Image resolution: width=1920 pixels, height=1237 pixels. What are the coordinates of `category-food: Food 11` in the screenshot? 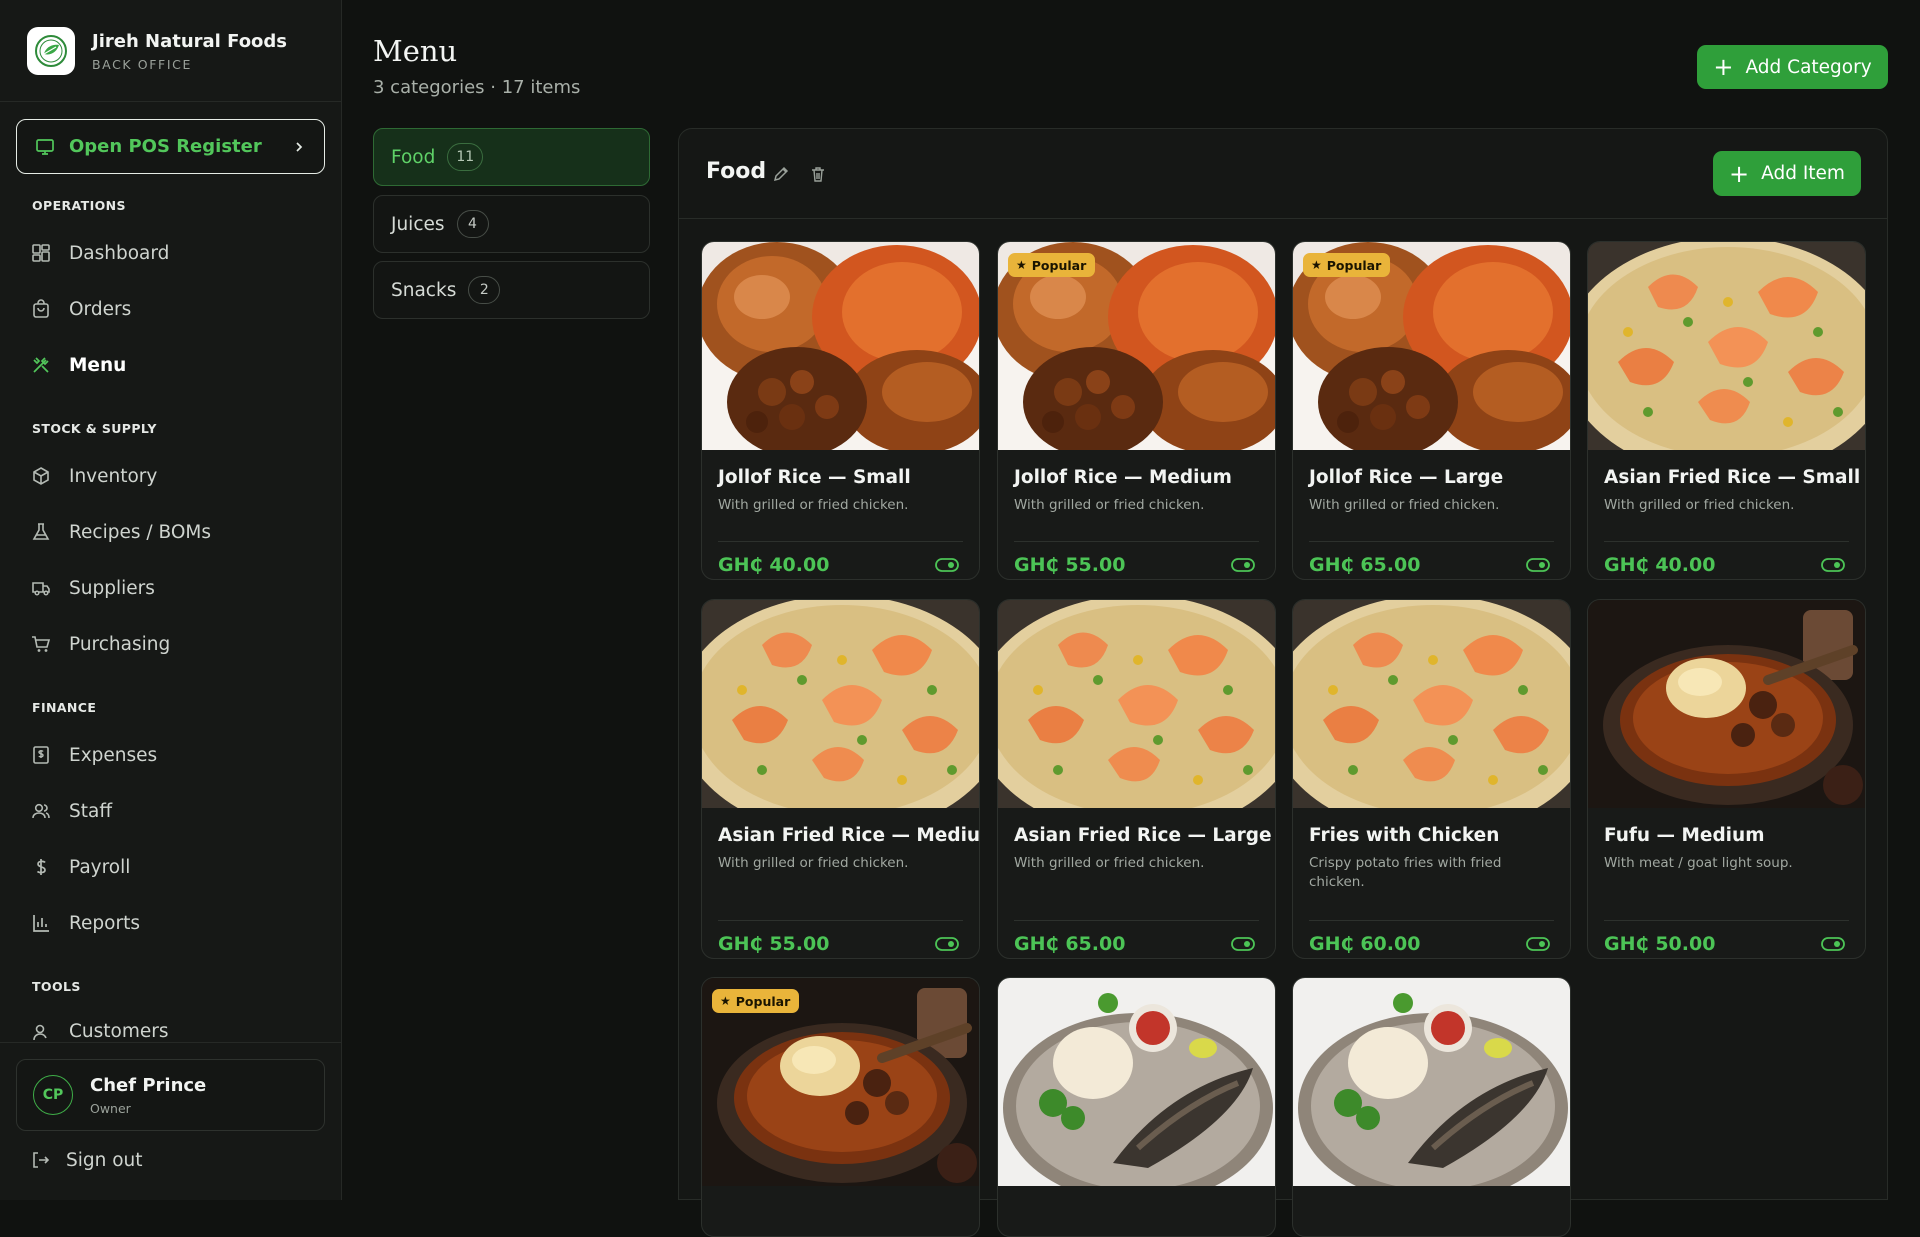 It's located at (511, 157).